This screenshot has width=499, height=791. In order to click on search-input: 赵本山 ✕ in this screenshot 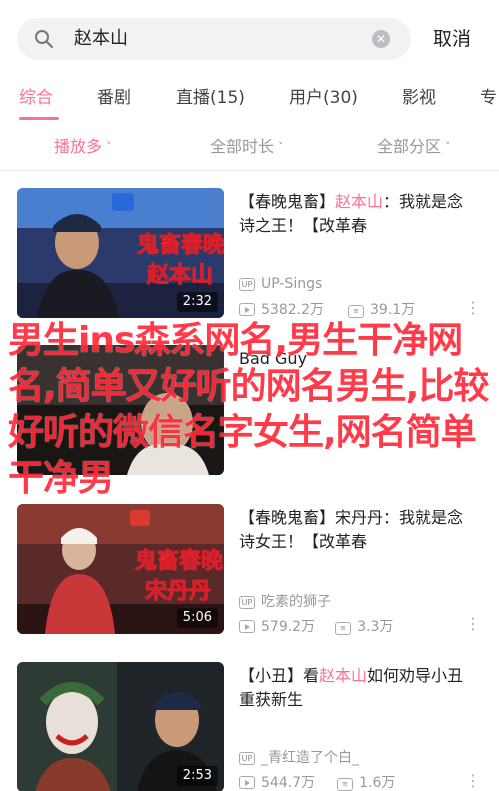, I will do `click(214, 39)`.